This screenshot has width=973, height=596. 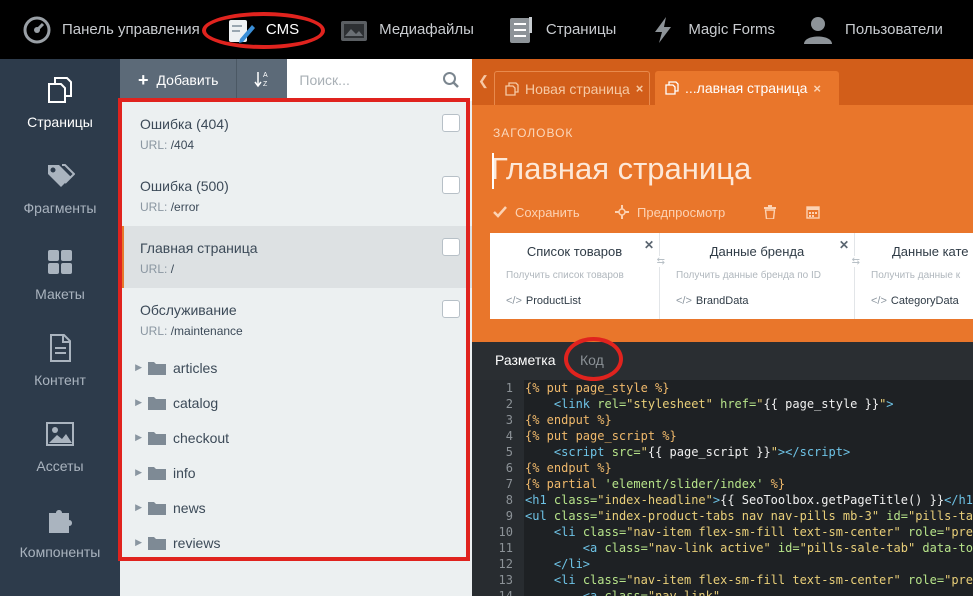 I want to click on page-item-error: Ошибка (500) URL: /error, so click(x=296, y=195).